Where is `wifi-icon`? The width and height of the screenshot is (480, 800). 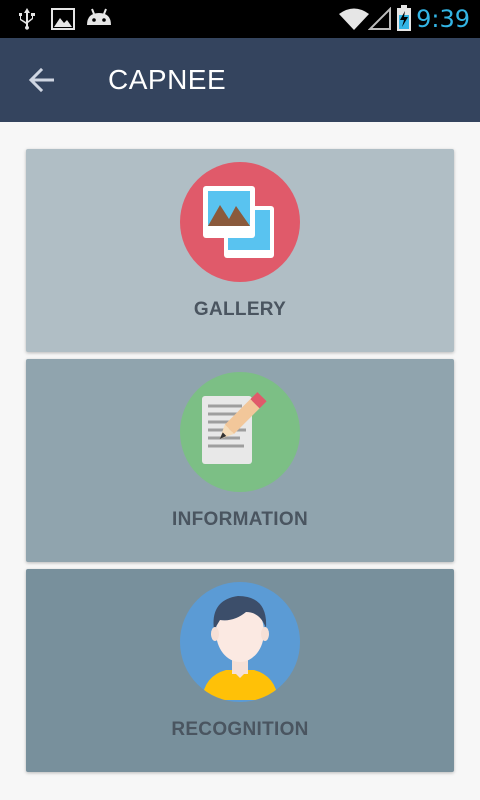
wifi-icon is located at coordinates (354, 19).